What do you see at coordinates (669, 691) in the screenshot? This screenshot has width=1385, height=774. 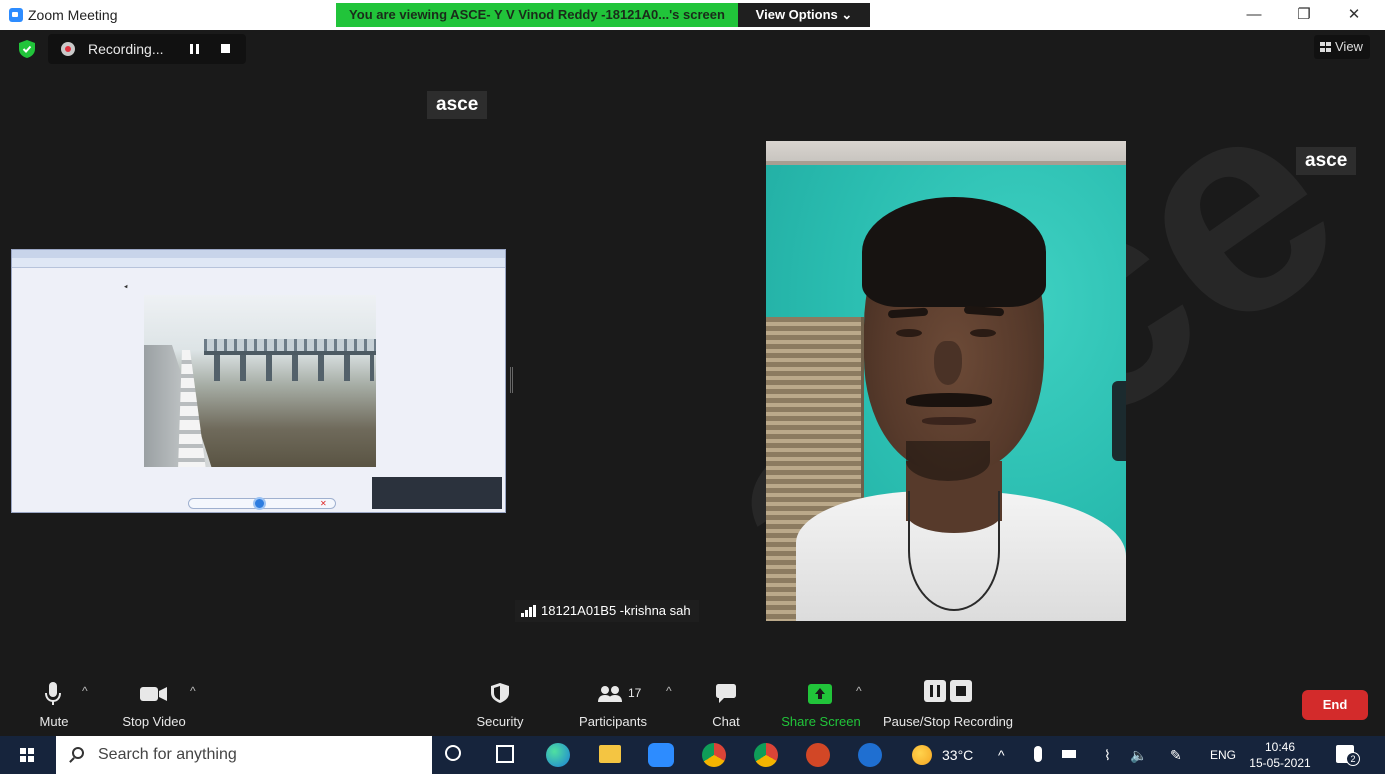 I see `participants-caret-icon: ^` at bounding box center [669, 691].